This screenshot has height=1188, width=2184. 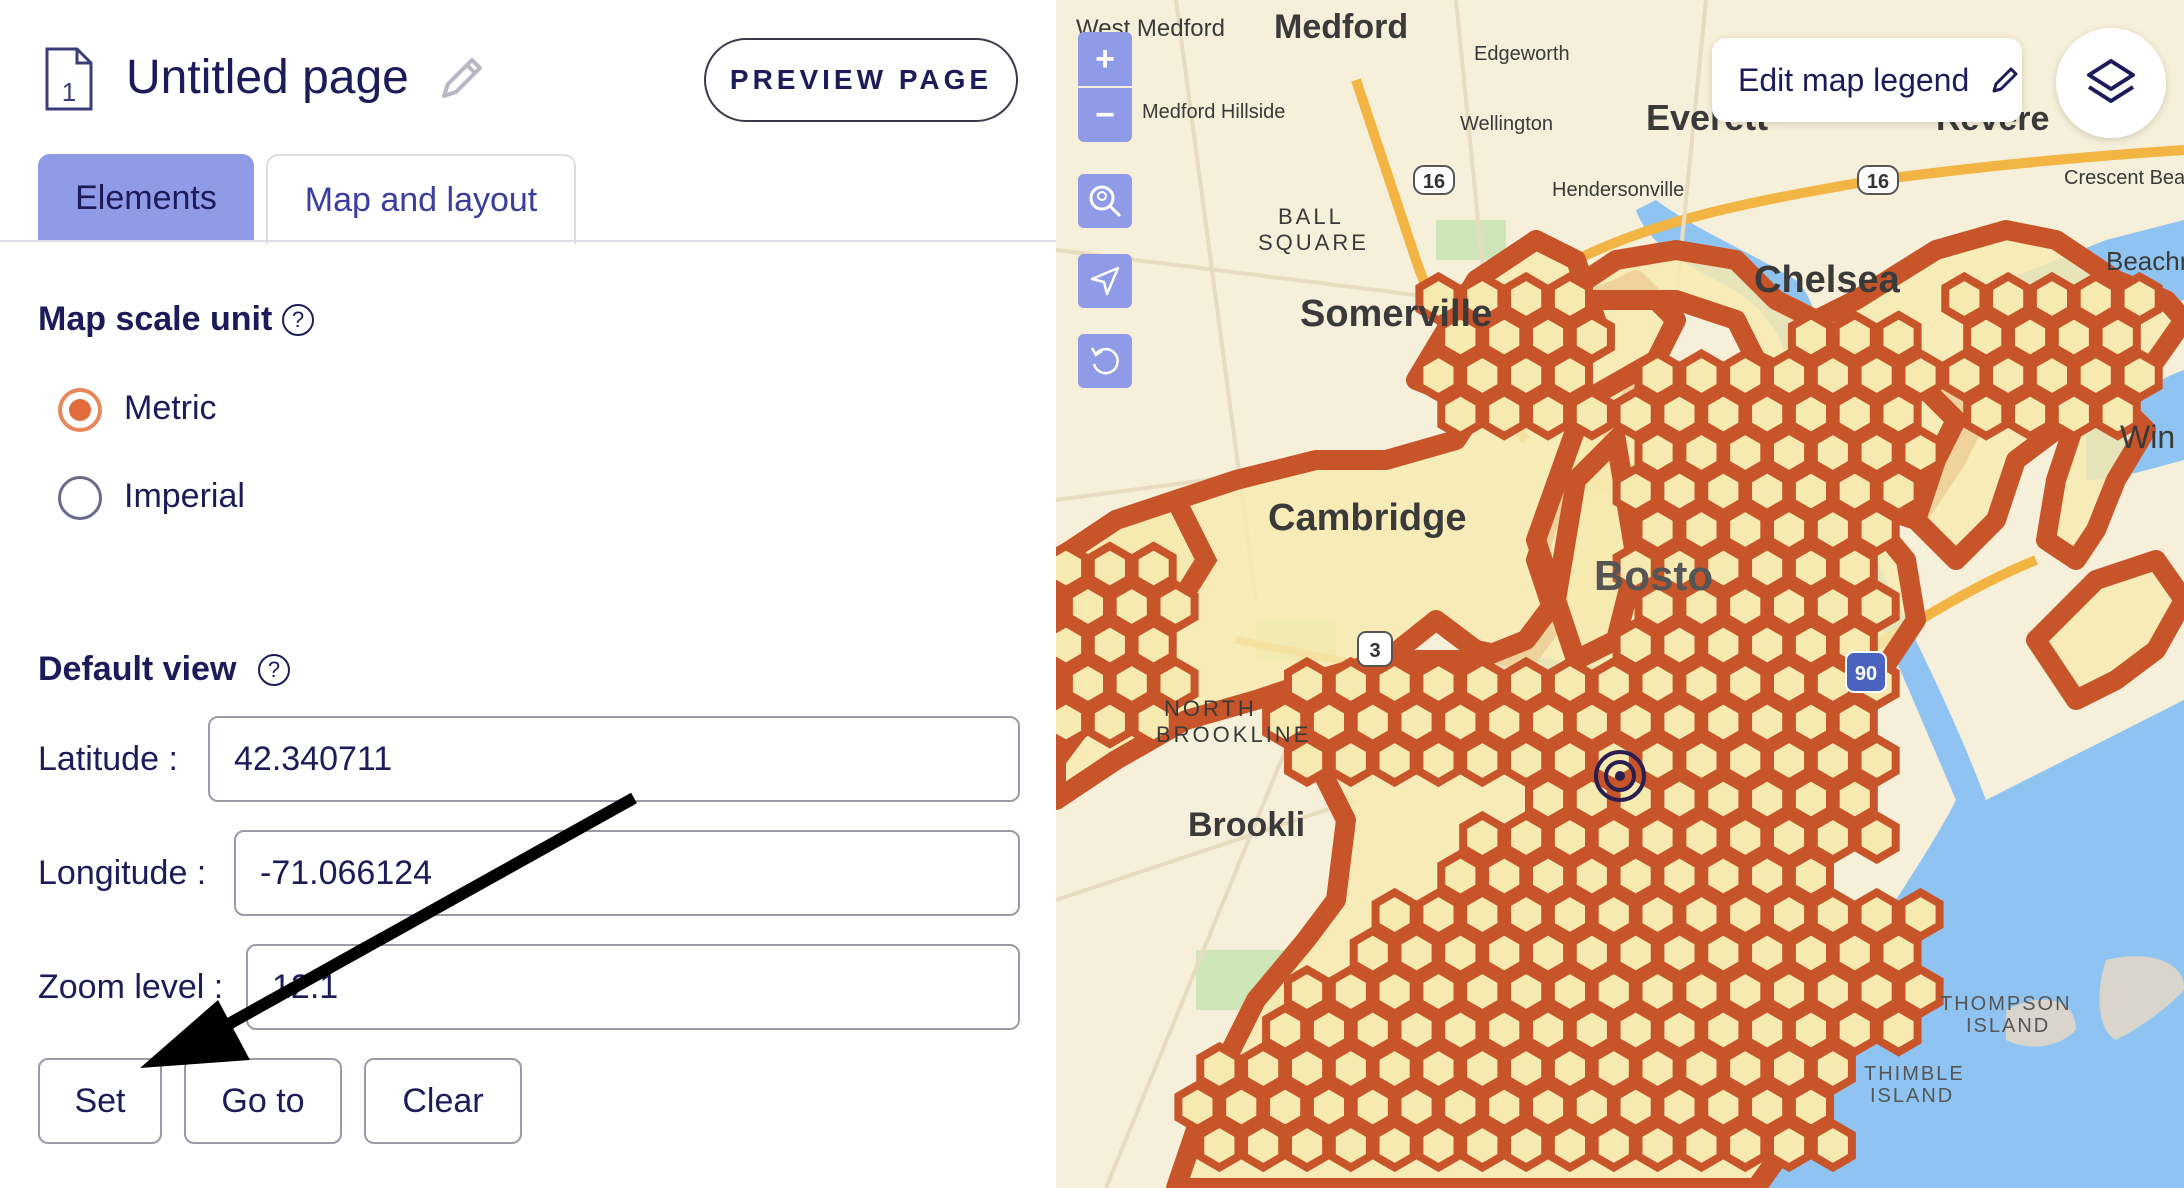 What do you see at coordinates (1105, 115) in the screenshot?
I see `zoom-out-button: −` at bounding box center [1105, 115].